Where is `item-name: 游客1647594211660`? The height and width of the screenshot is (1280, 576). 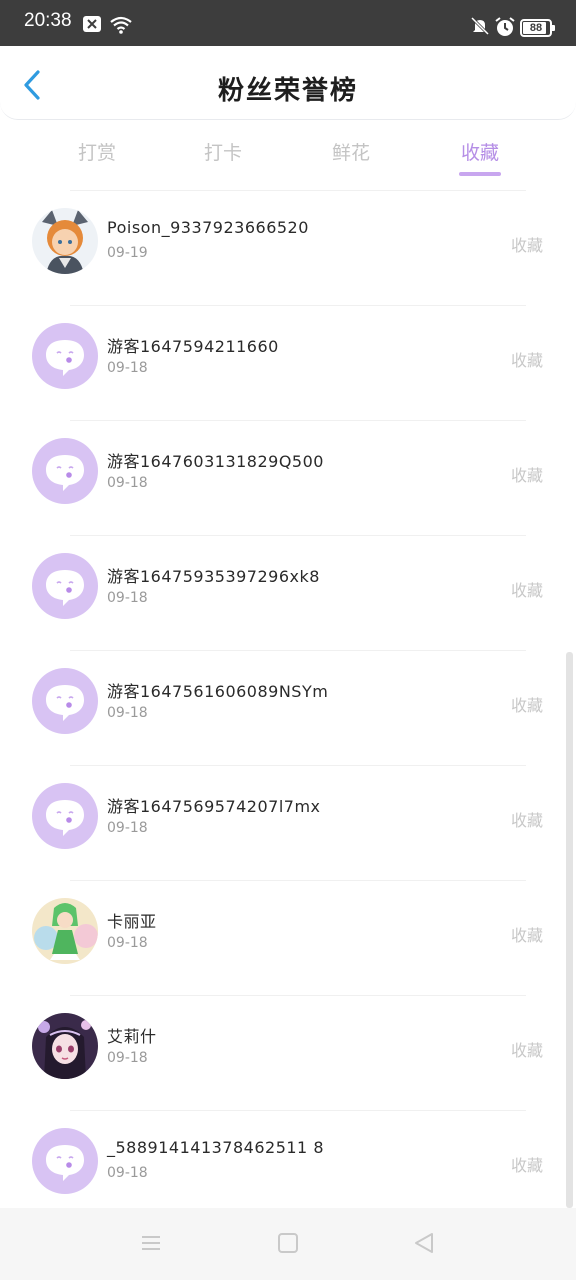
item-name: 游客1647594211660 is located at coordinates (193, 346).